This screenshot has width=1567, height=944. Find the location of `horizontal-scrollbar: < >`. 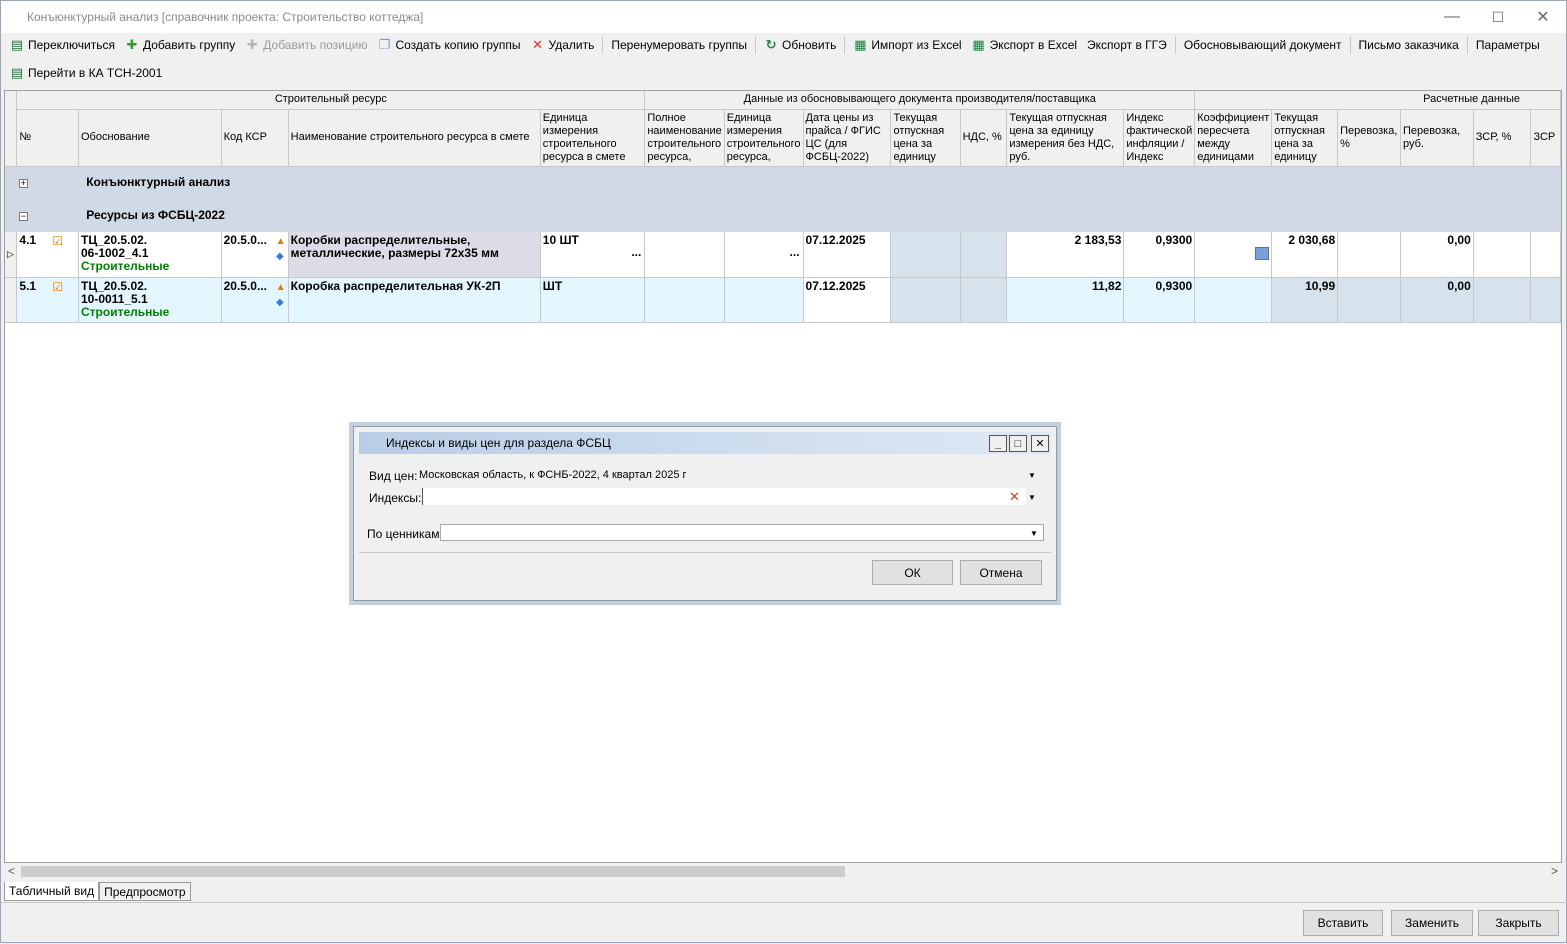

horizontal-scrollbar: < > is located at coordinates (783, 871).